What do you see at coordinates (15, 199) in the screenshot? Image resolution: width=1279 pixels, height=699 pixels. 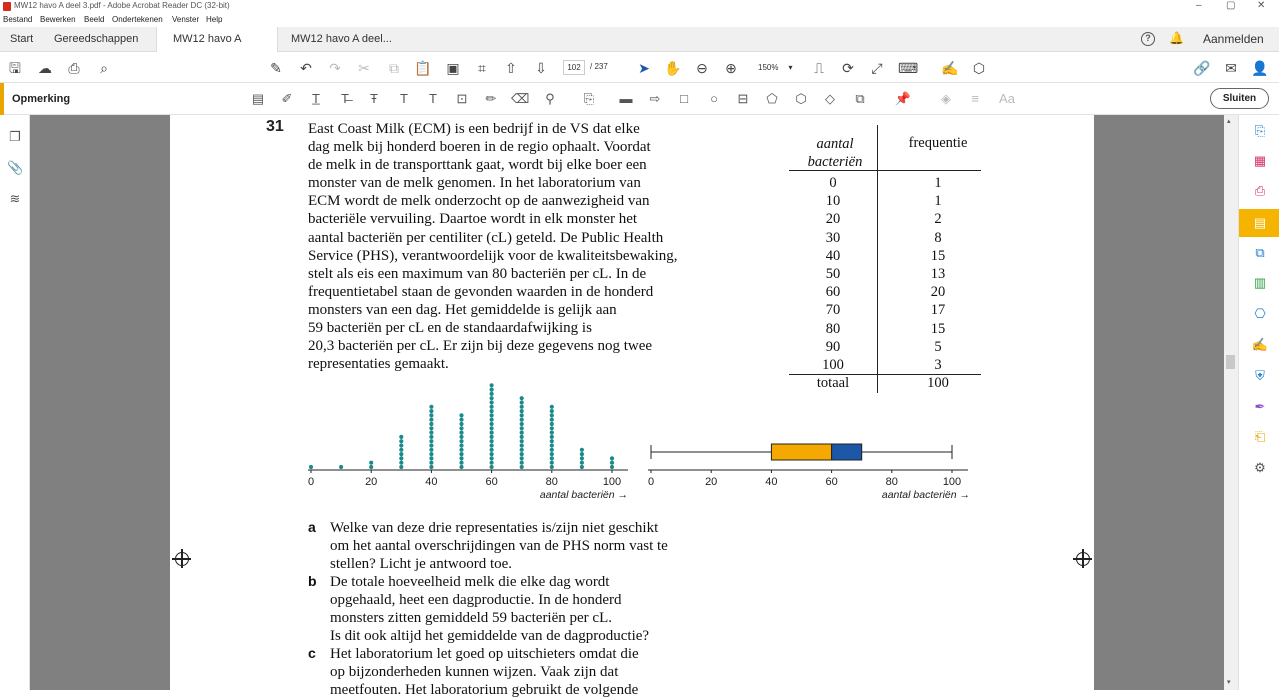 I see `layers-icon: ≋` at bounding box center [15, 199].